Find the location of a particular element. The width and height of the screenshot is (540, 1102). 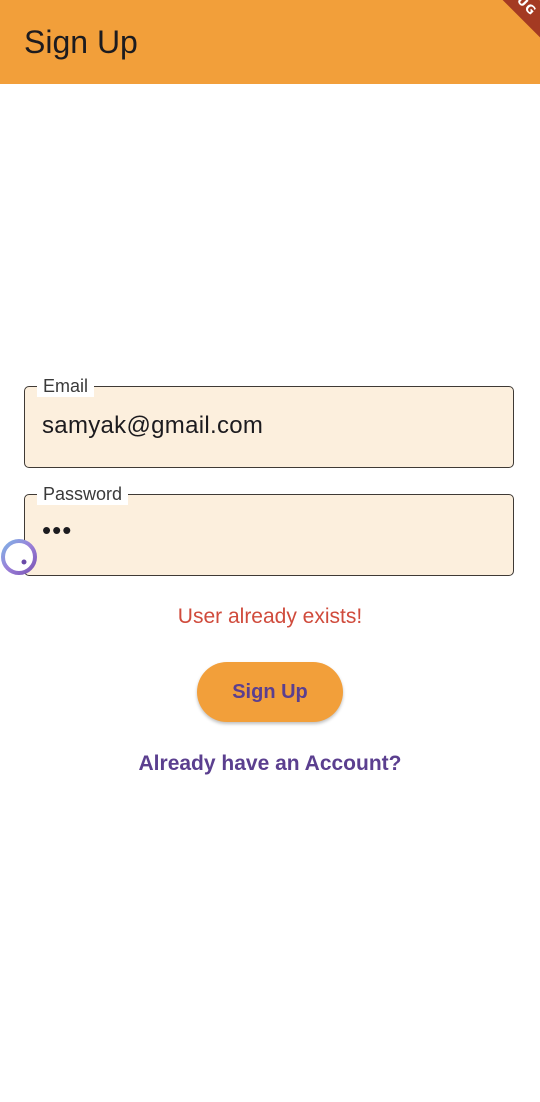

signup-button: Sign Up is located at coordinates (270, 692).